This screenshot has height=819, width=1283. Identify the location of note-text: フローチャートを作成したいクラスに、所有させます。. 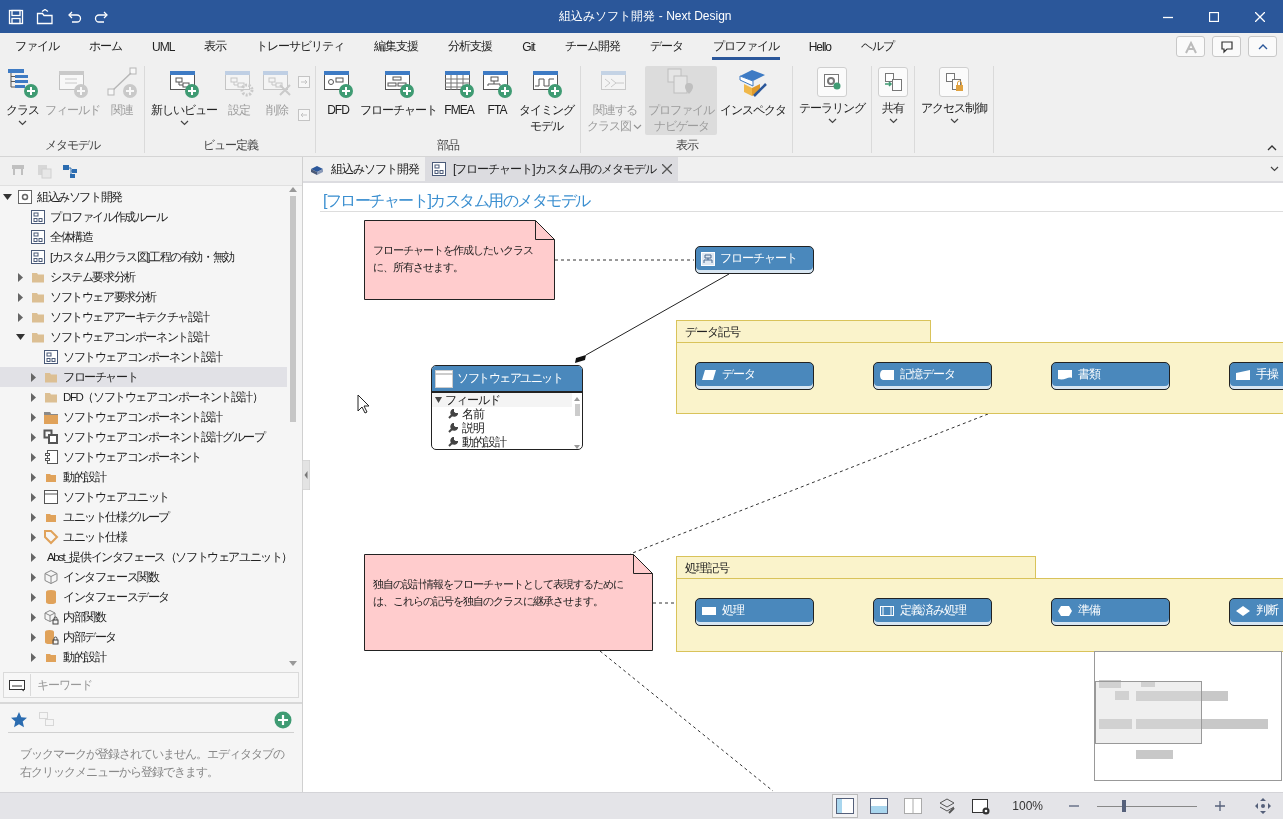
(453, 259).